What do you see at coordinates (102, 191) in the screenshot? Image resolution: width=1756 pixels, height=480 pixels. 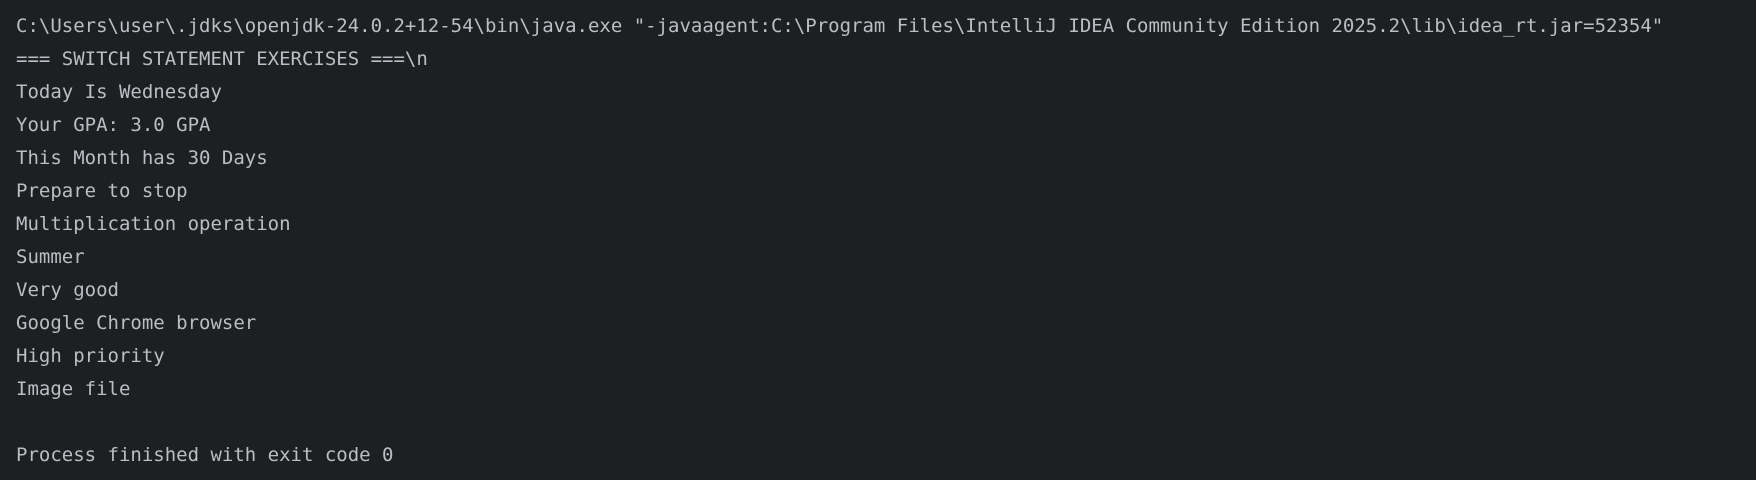 I see `console-output-line: Prepare to stop` at bounding box center [102, 191].